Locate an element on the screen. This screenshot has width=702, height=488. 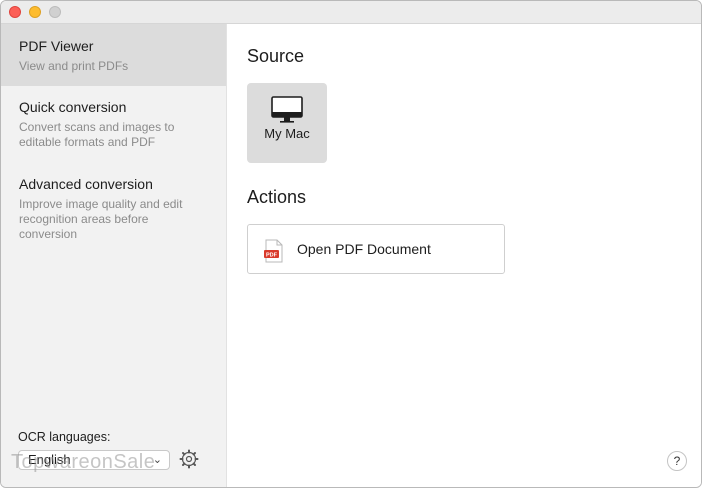
action-label: Open PDF Document is located at coordinates (364, 249).